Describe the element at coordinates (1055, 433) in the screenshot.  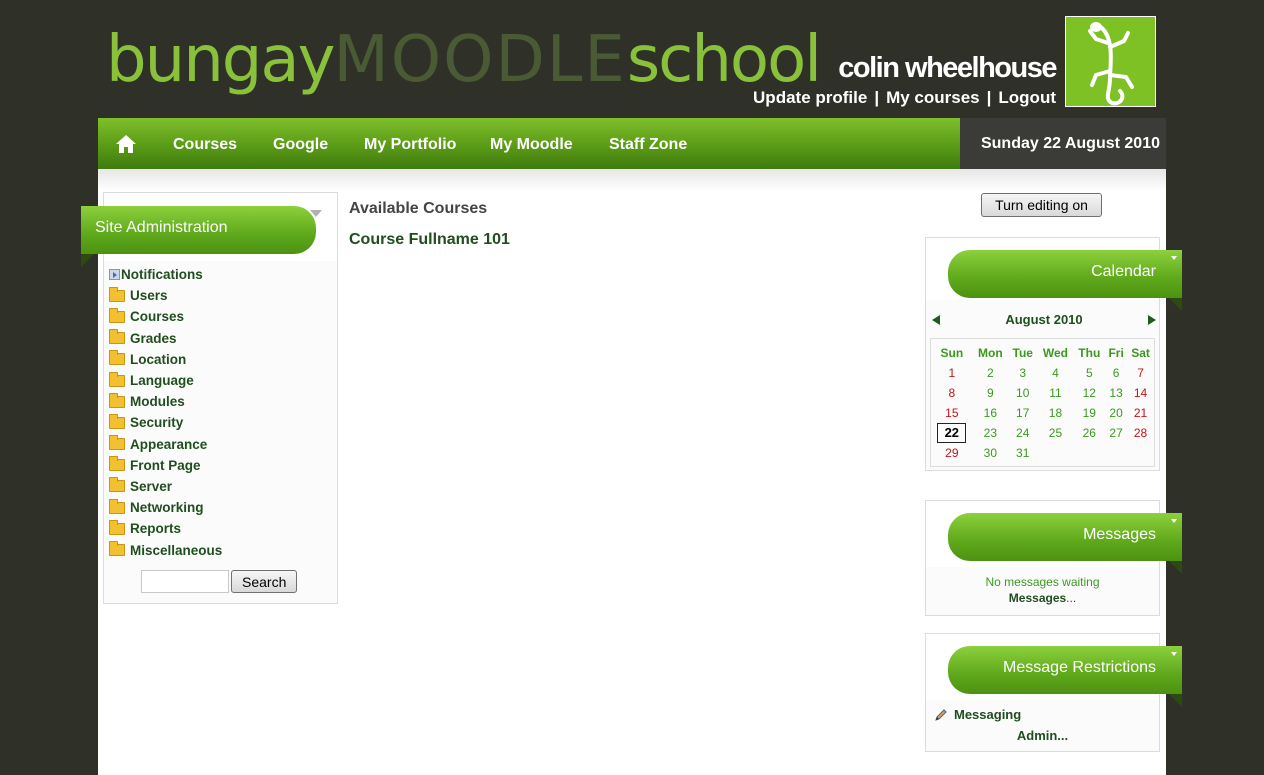
I see `calendar-day: 25` at that location.